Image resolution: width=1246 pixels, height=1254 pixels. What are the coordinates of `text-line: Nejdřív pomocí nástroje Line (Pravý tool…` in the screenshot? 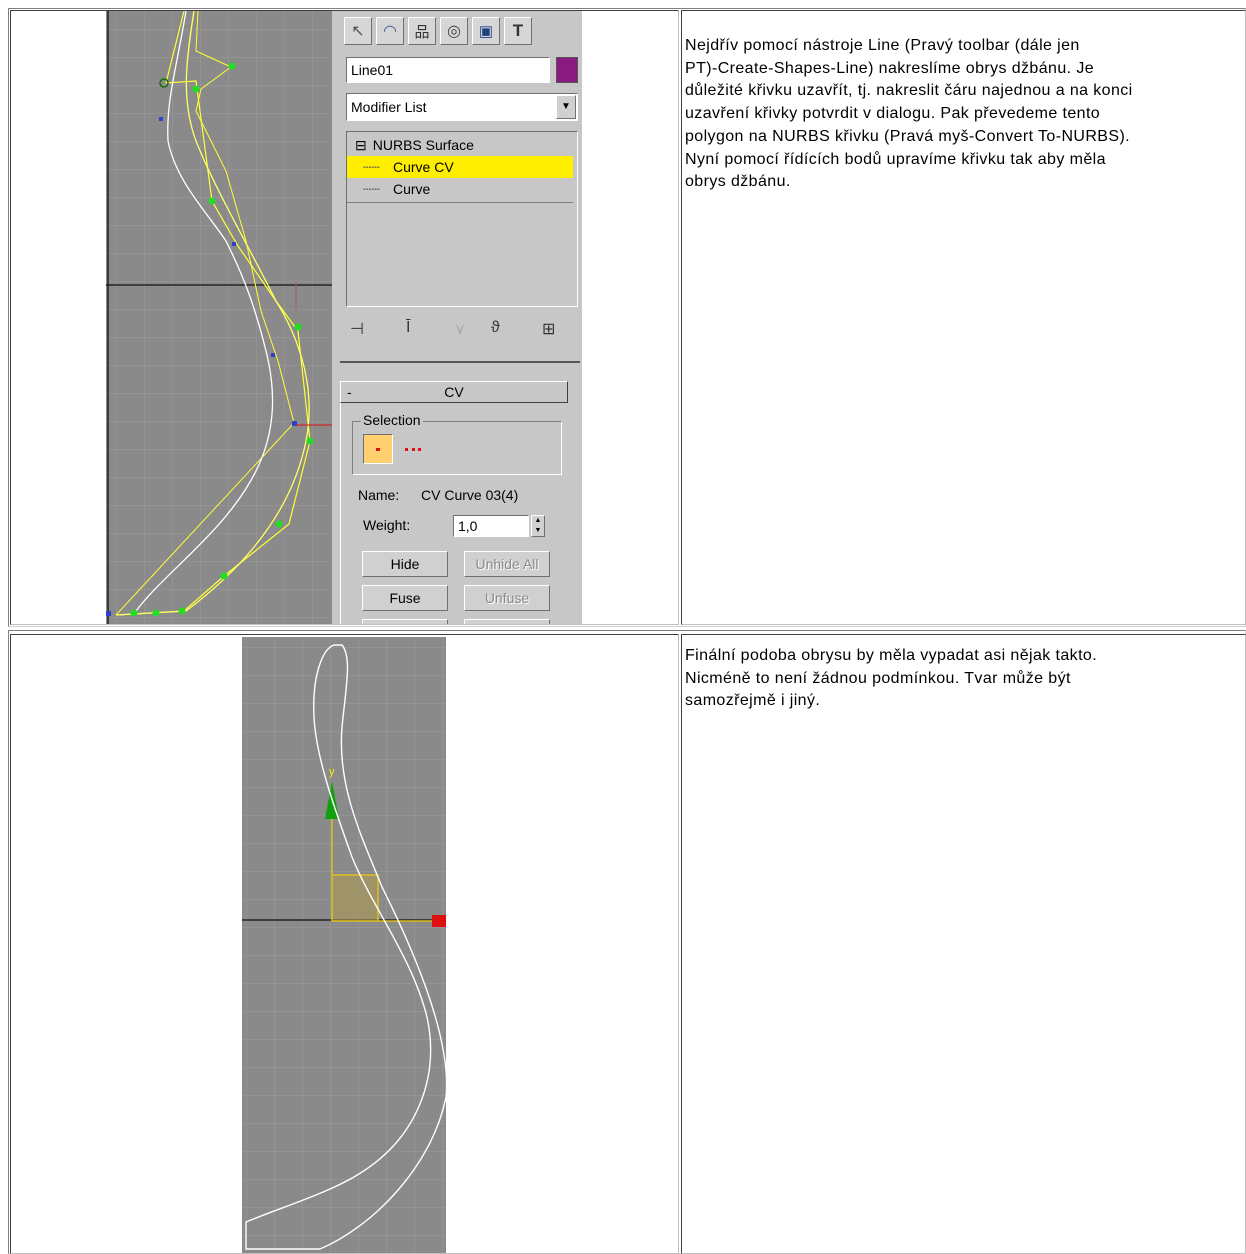 It's located at (882, 45).